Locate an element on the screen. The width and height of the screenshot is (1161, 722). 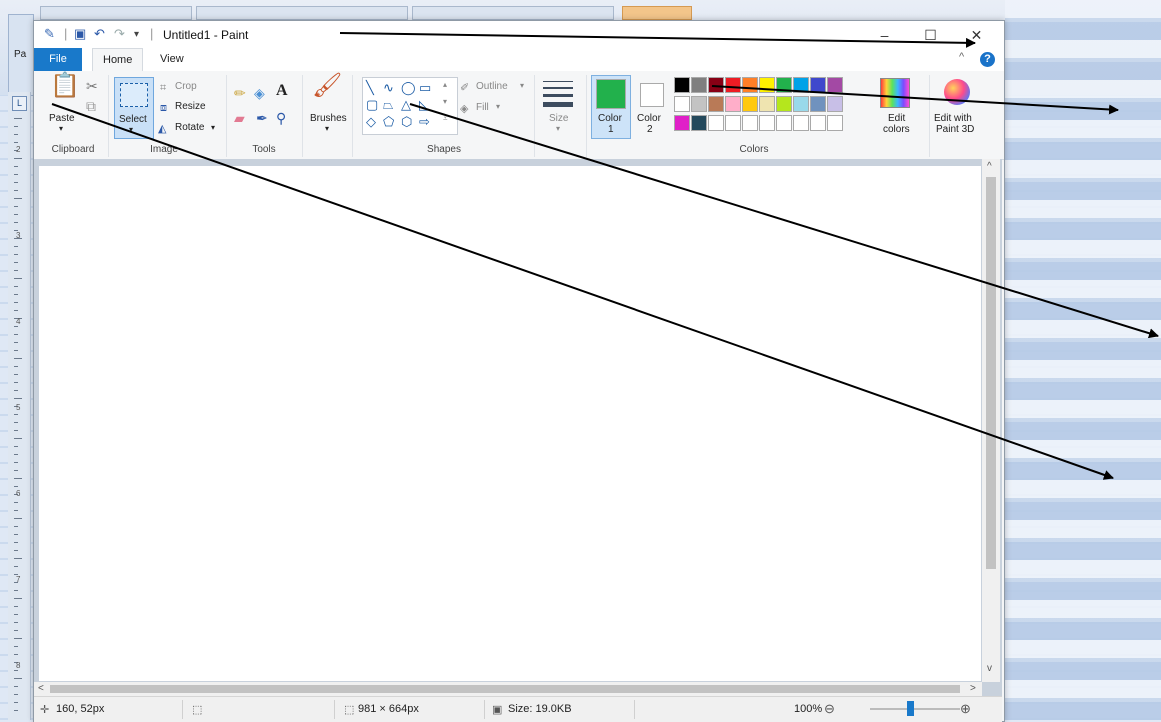
fill-button: Fill is located at coordinates (482, 107).